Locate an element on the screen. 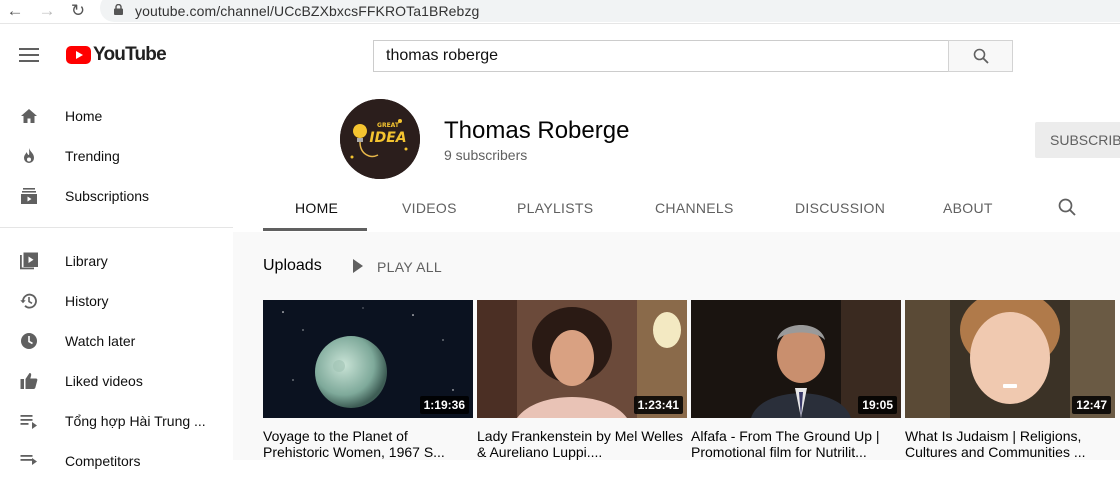  sidebar-item-competitors: Competitors is located at coordinates (116, 461).